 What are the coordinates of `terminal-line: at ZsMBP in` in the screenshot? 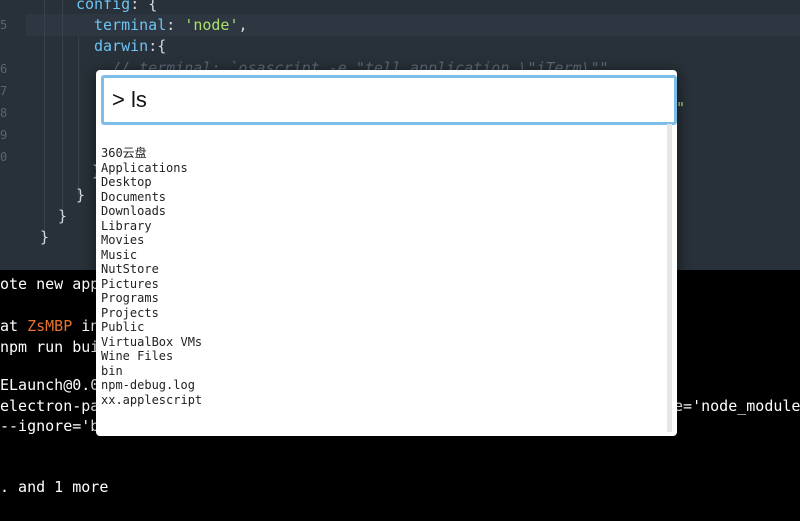 It's located at (50, 326).